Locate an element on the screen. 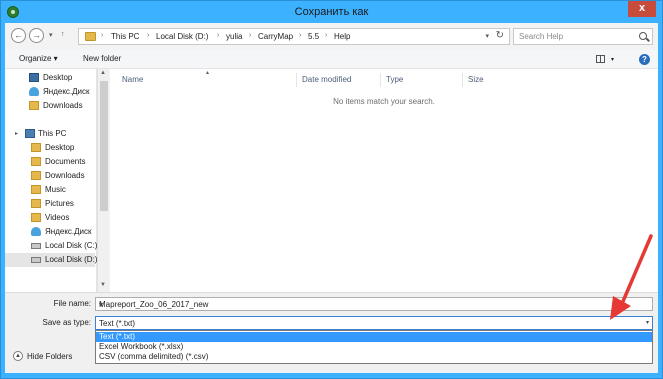 This screenshot has height=379, width=663. column-header-size: Size is located at coordinates (476, 79).